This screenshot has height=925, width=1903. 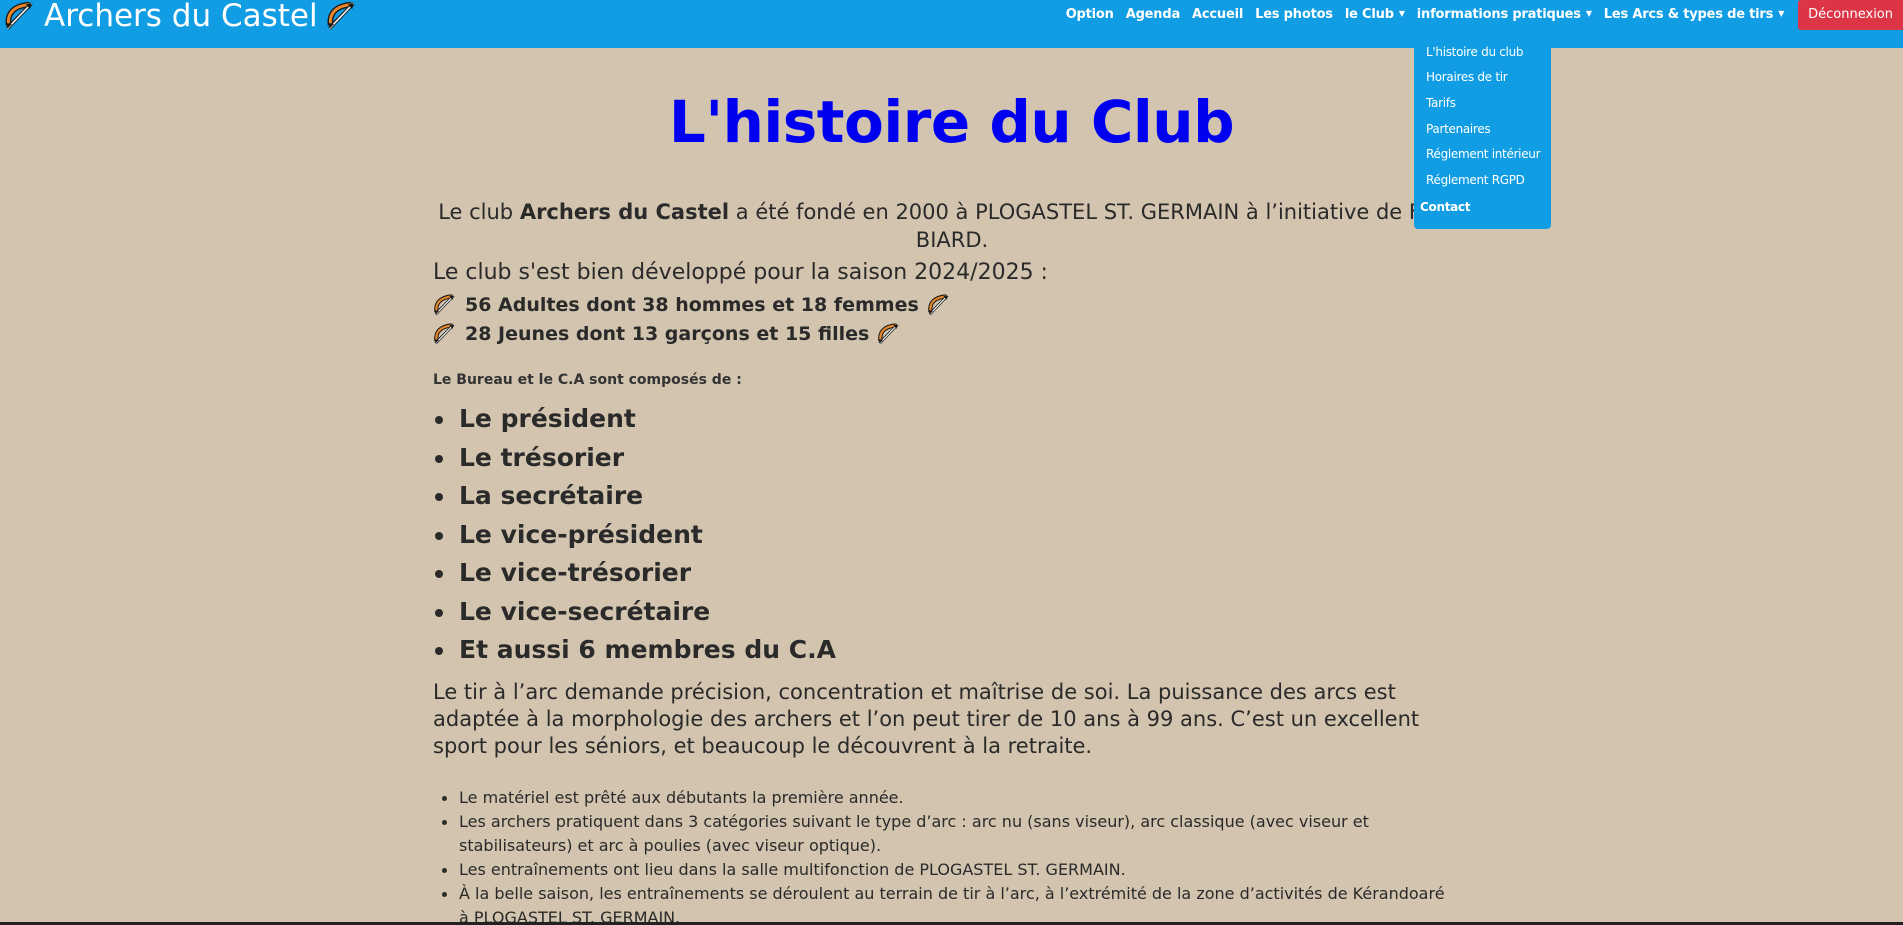 What do you see at coordinates (1475, 180) in the screenshot?
I see `dropdown-item-reglement-rgpd: Réglement RGPD` at bounding box center [1475, 180].